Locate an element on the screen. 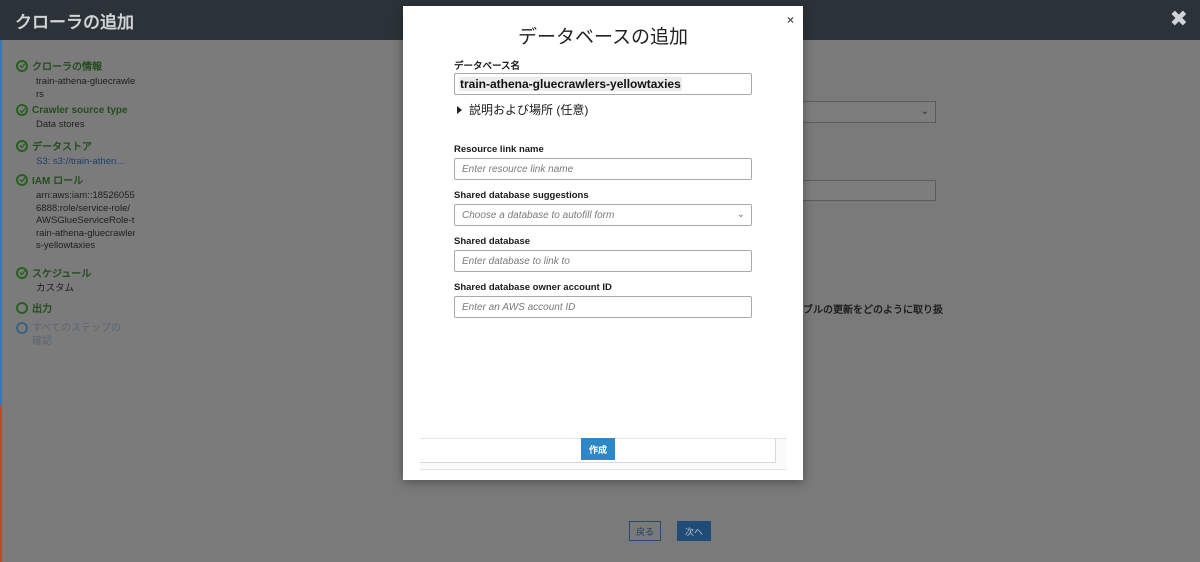  shared-database-placeholder: Enter database to link to is located at coordinates (516, 261).